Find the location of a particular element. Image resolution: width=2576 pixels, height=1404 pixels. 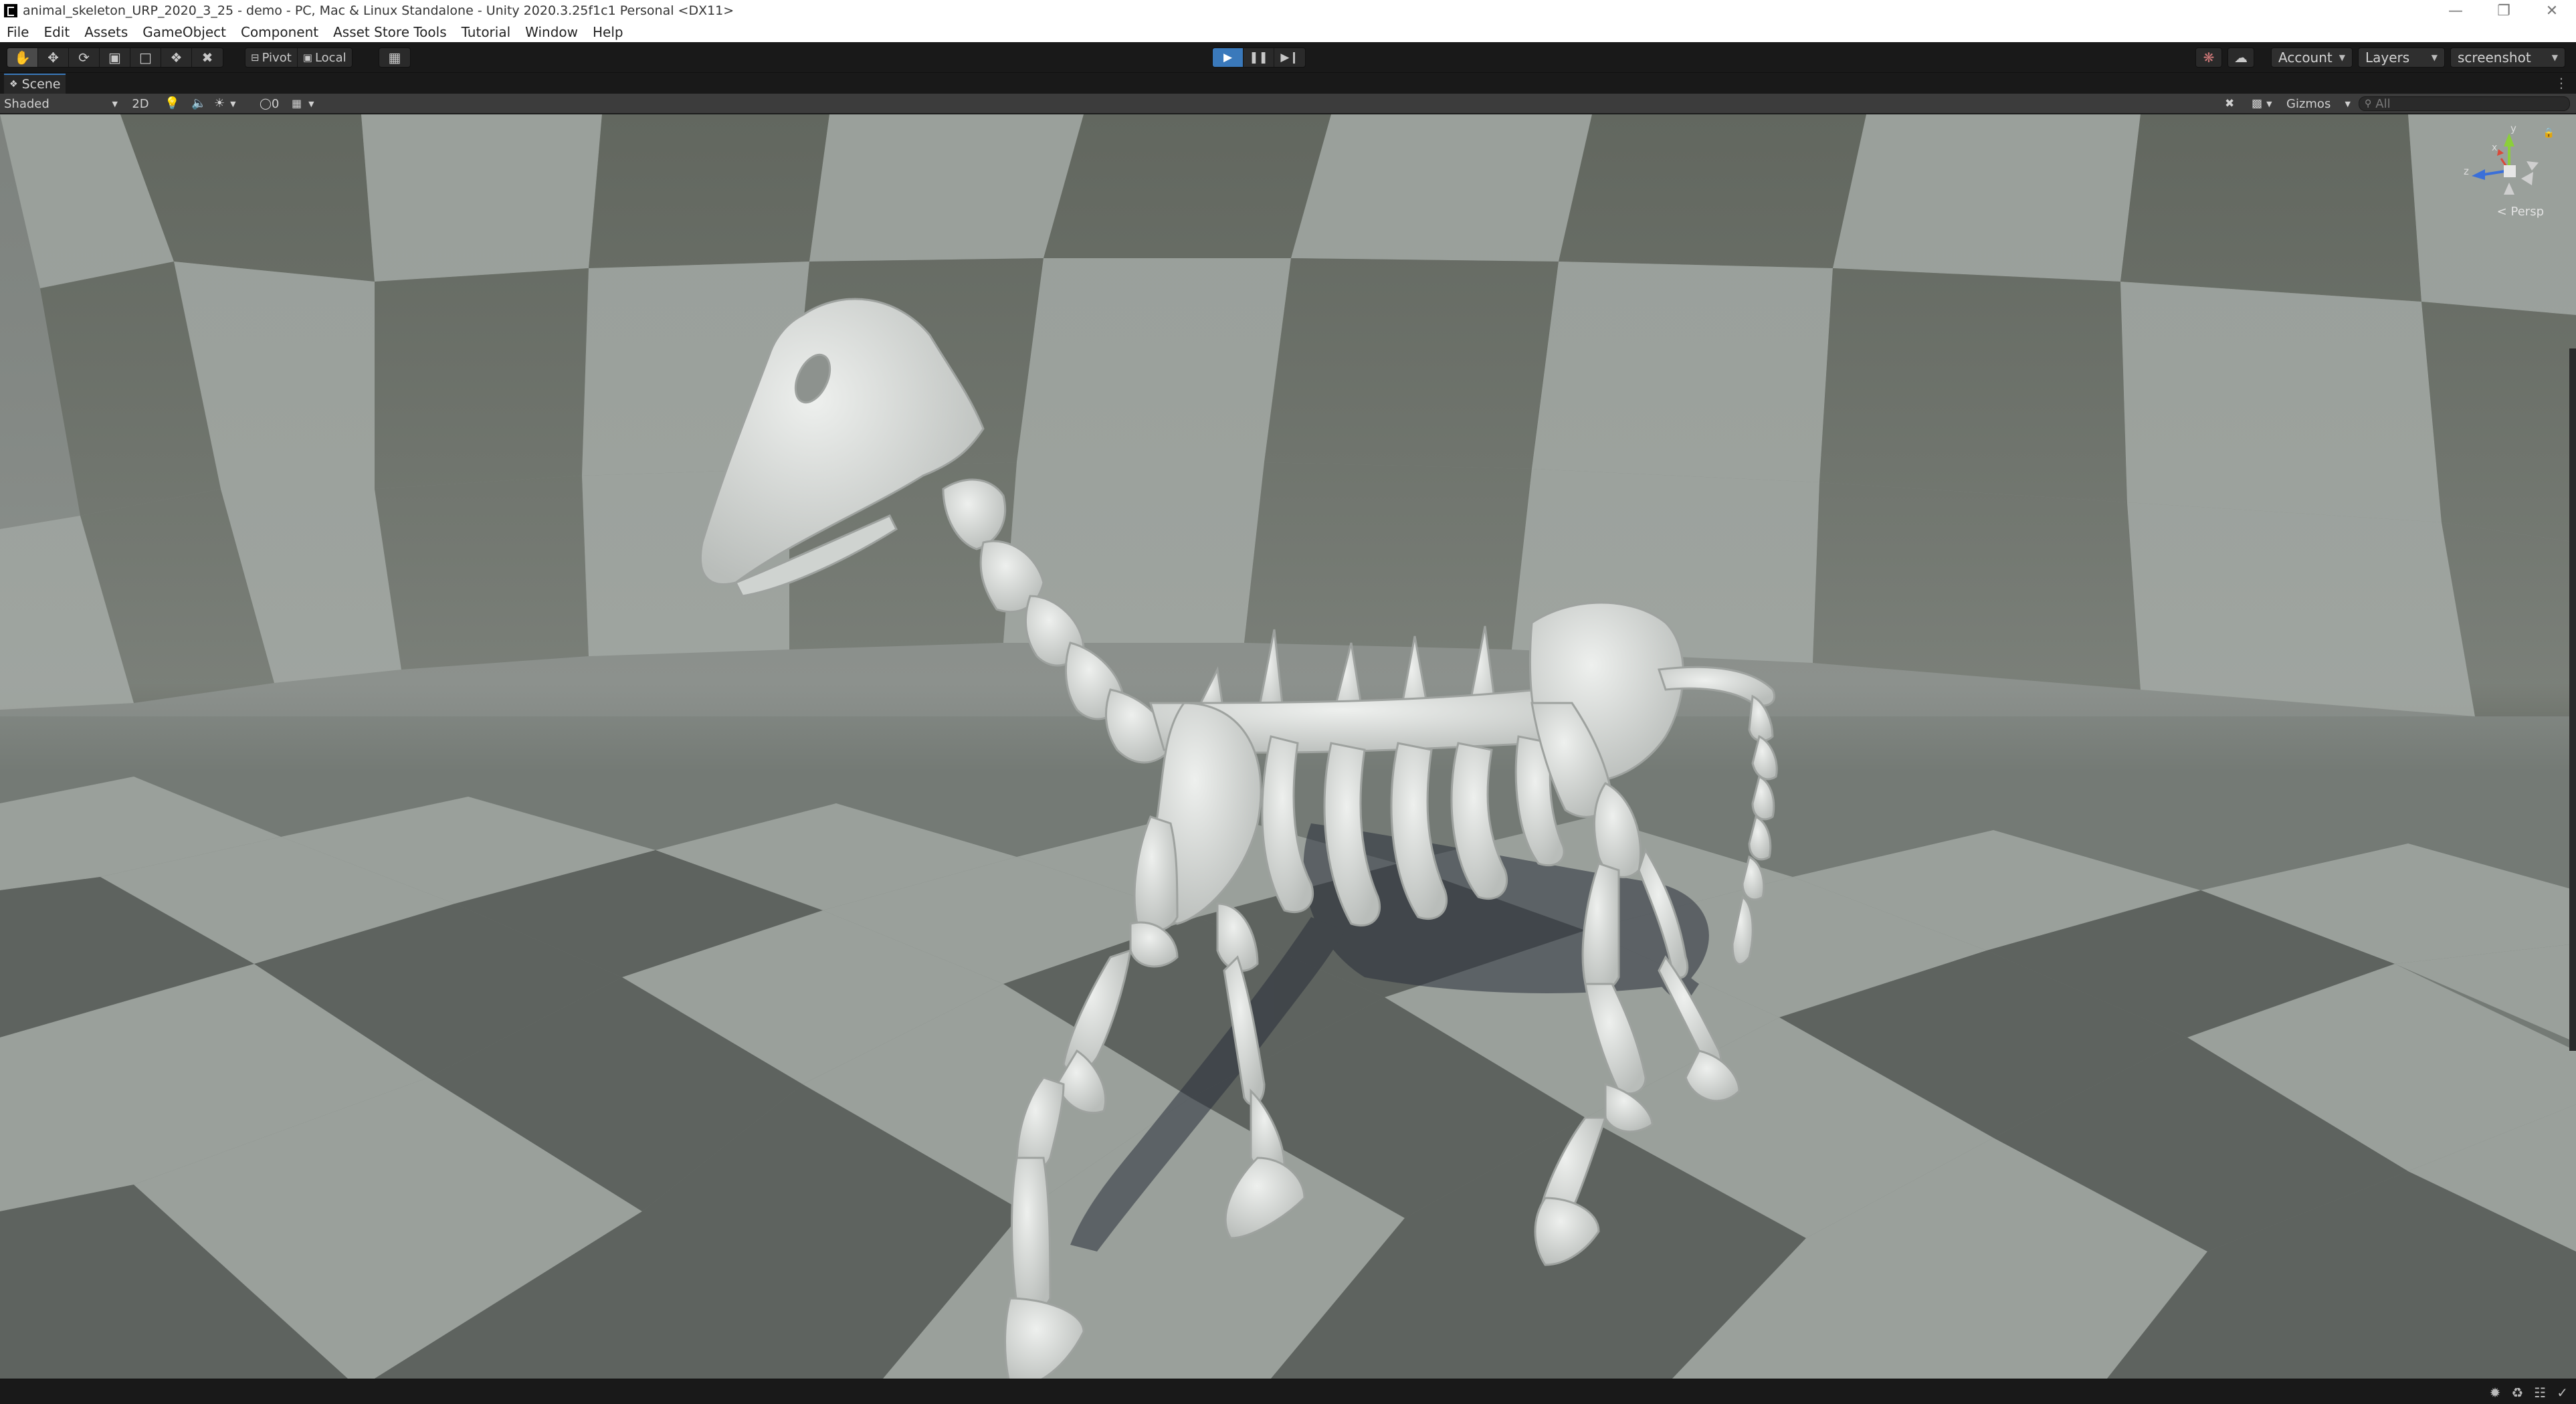

camera-dropdown-icon: ▩ ▼ is located at coordinates (2262, 103).